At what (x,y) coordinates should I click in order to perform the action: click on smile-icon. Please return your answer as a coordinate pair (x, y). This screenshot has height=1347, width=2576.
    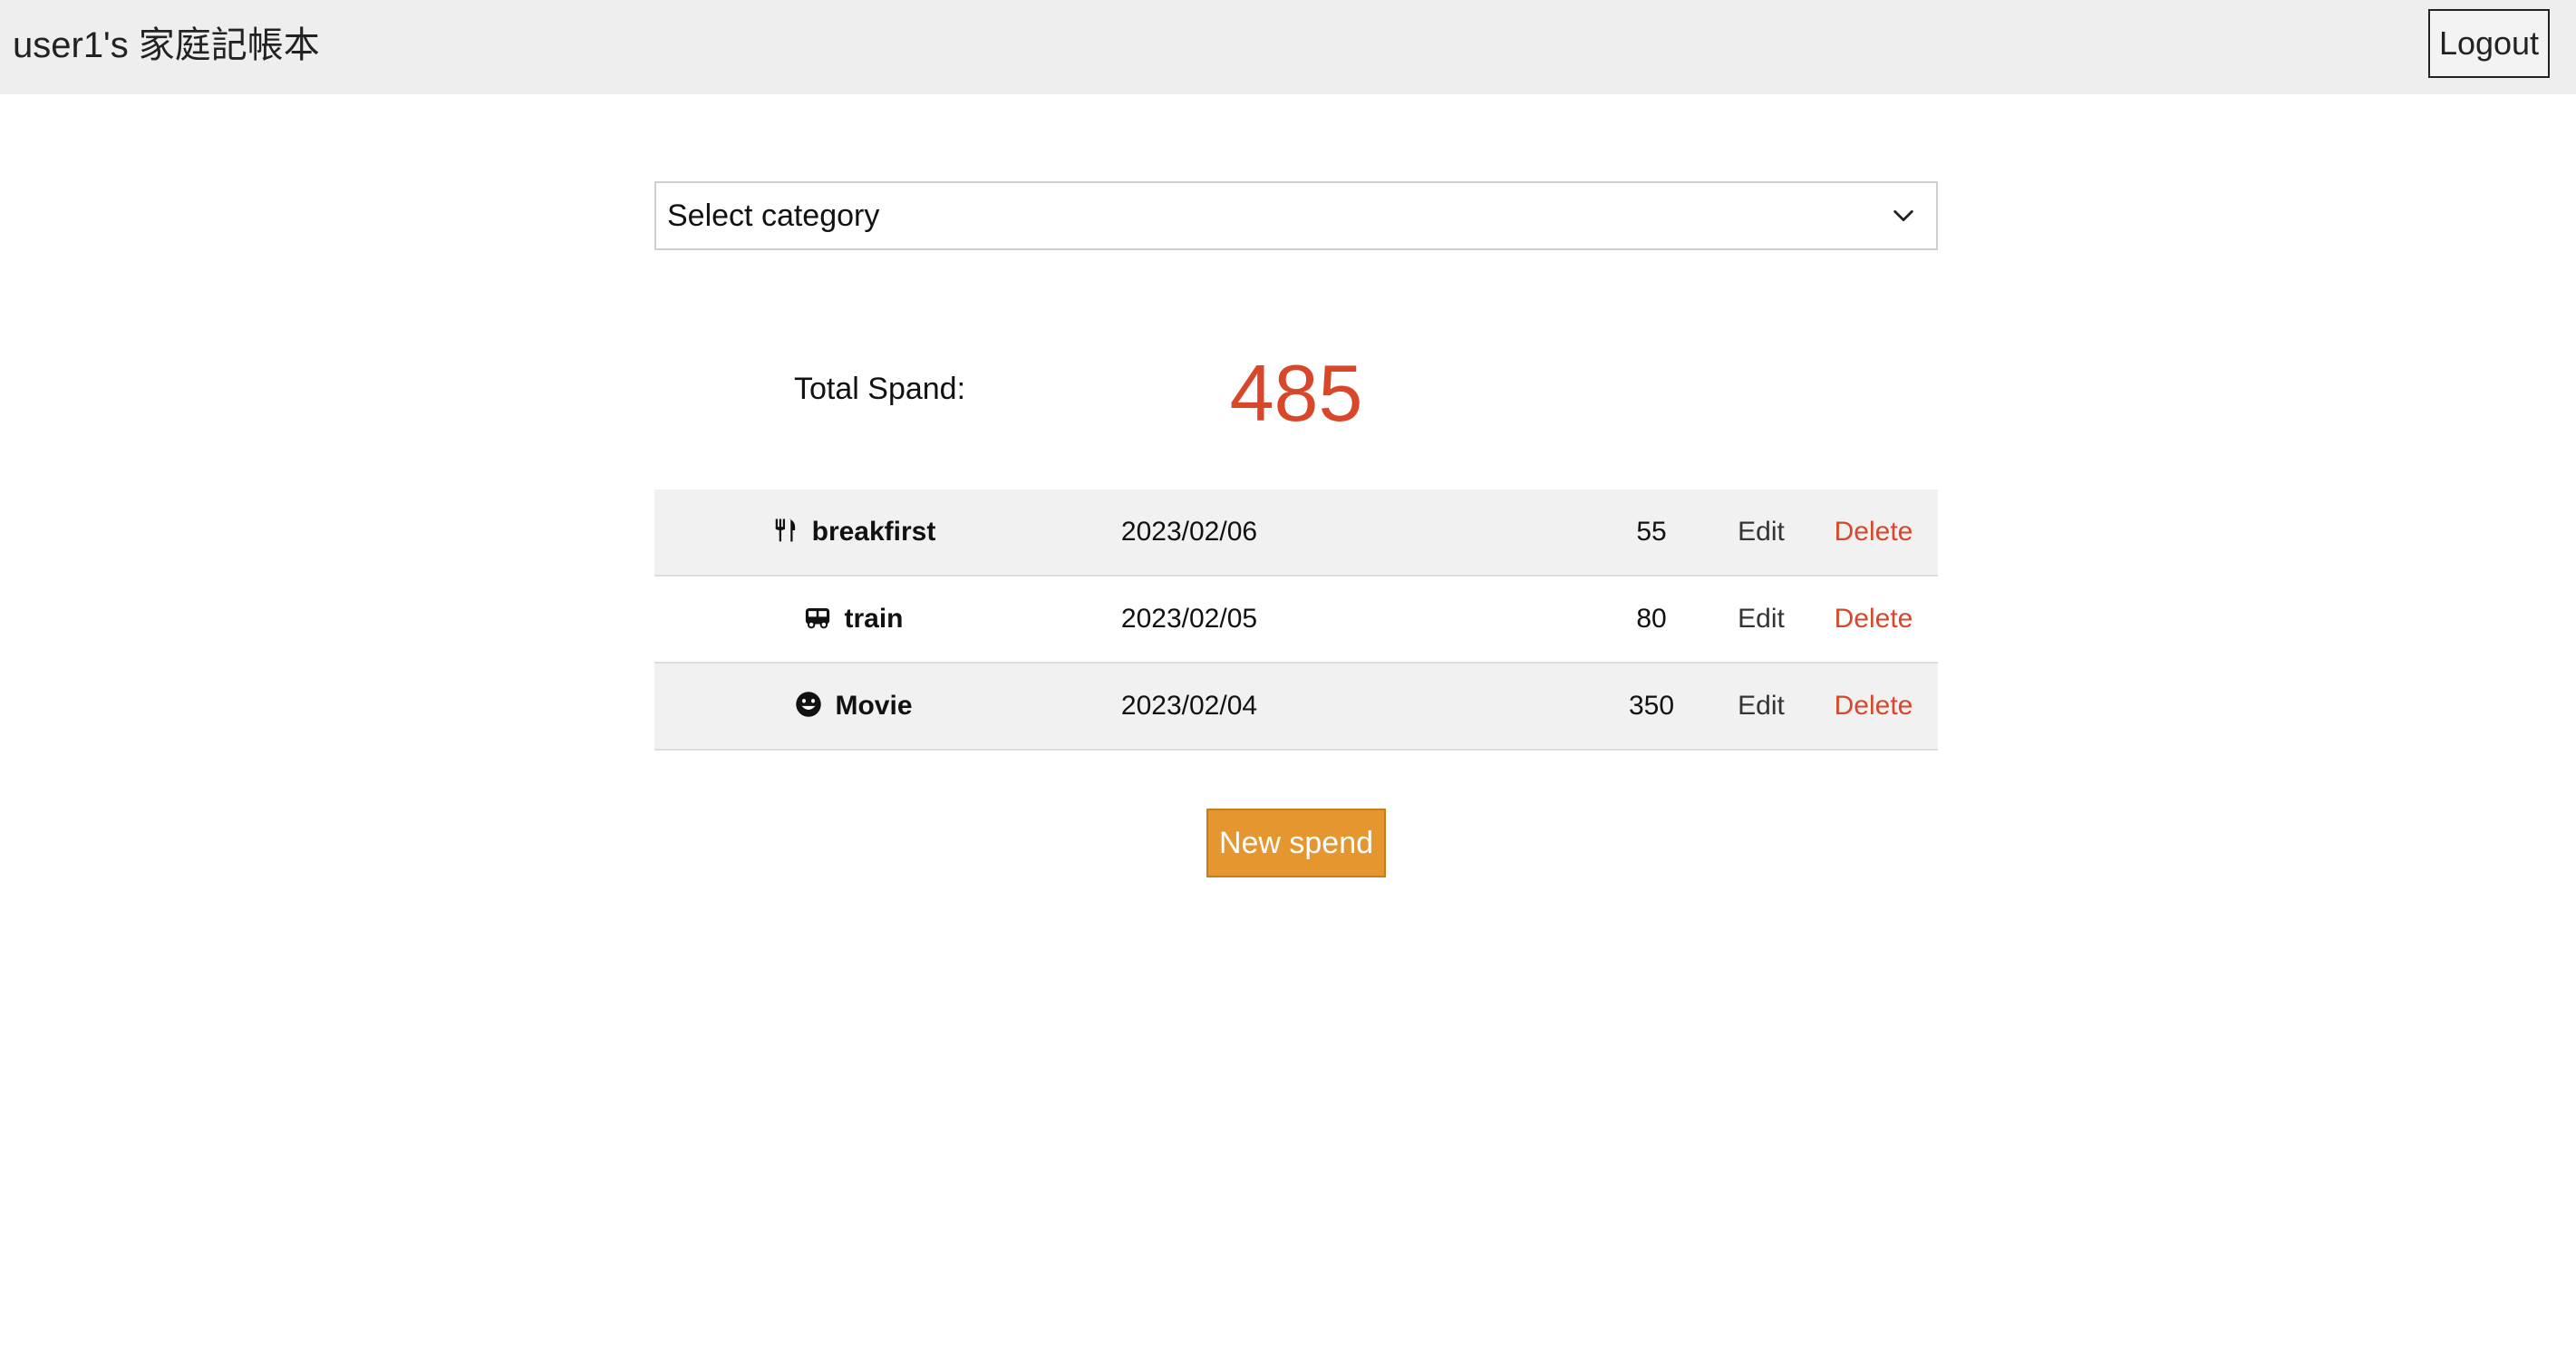
    Looking at the image, I should click on (809, 705).